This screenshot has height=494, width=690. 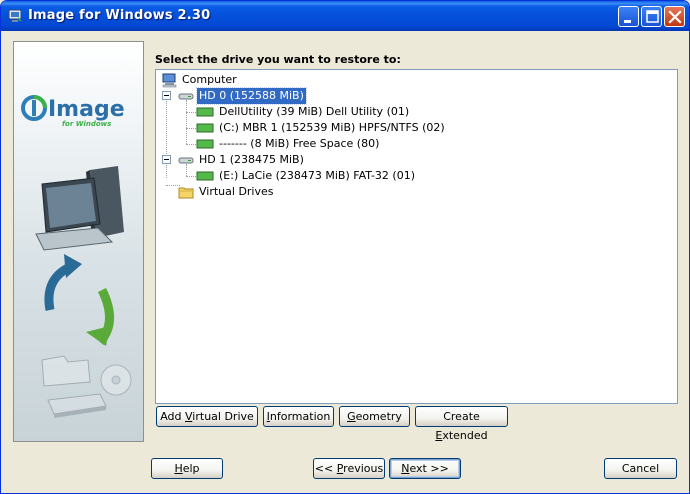 I want to click on tree-node-label: HD 0 (152588 MiB), so click(x=251, y=96).